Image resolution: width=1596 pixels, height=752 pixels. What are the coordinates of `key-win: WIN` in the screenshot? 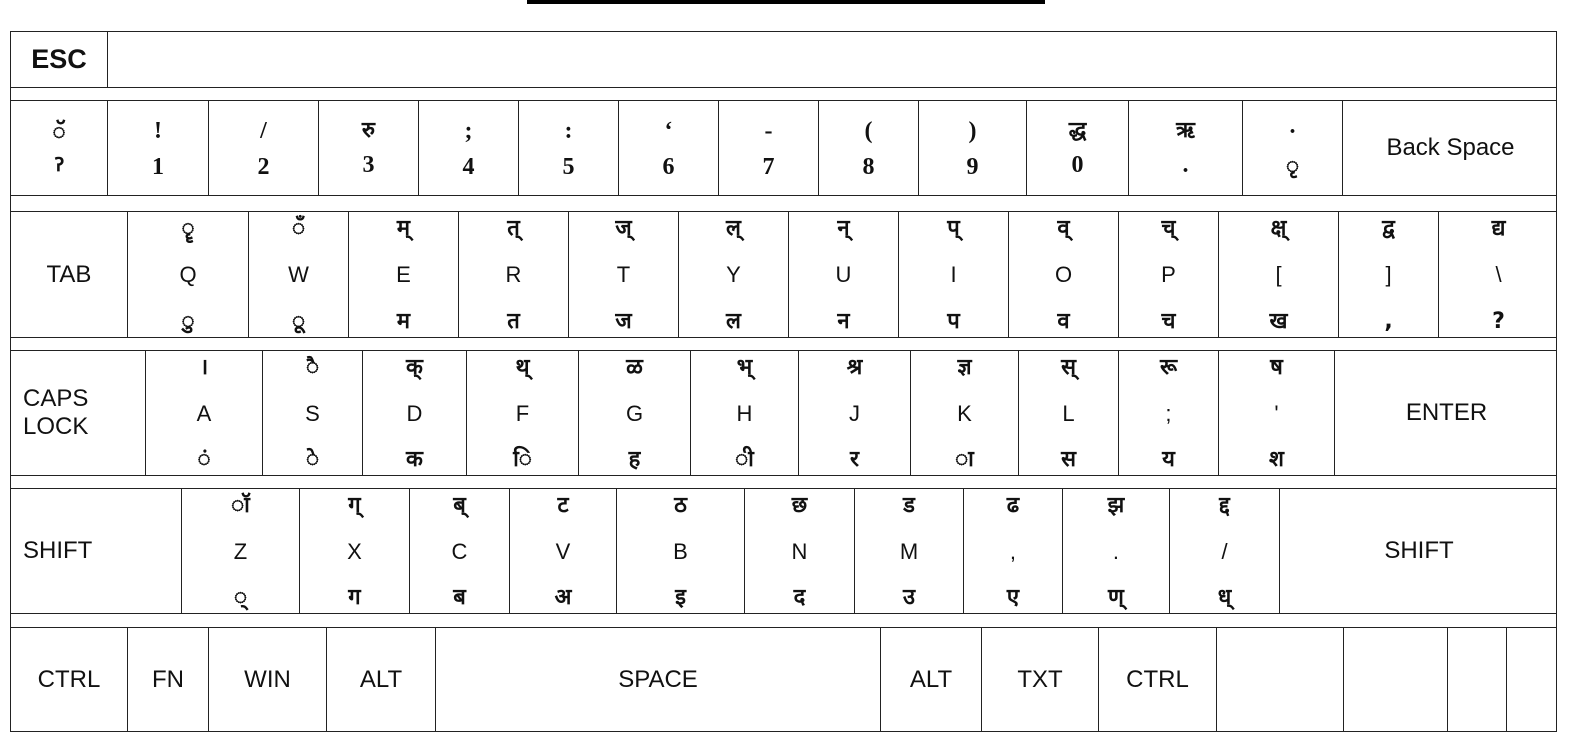 It's located at (268, 679).